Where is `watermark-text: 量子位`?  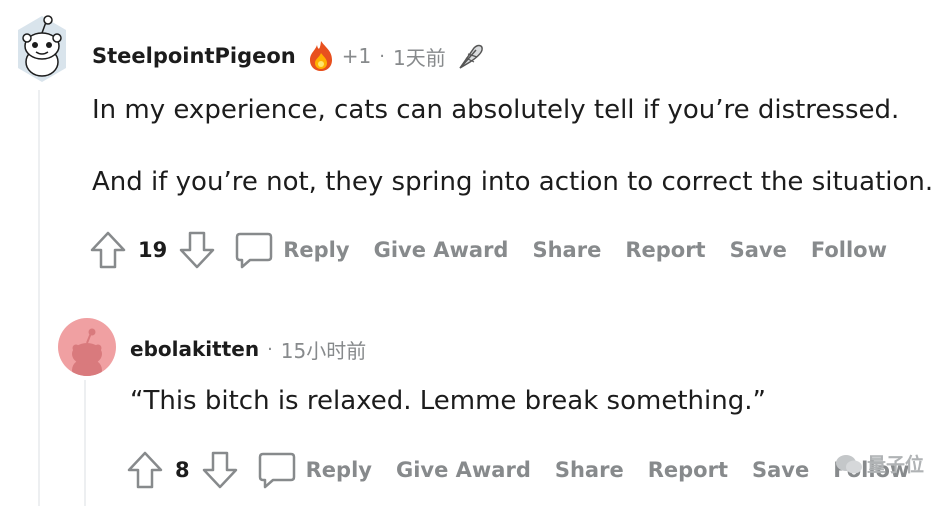
watermark-text: 量子位 is located at coordinates (895, 465).